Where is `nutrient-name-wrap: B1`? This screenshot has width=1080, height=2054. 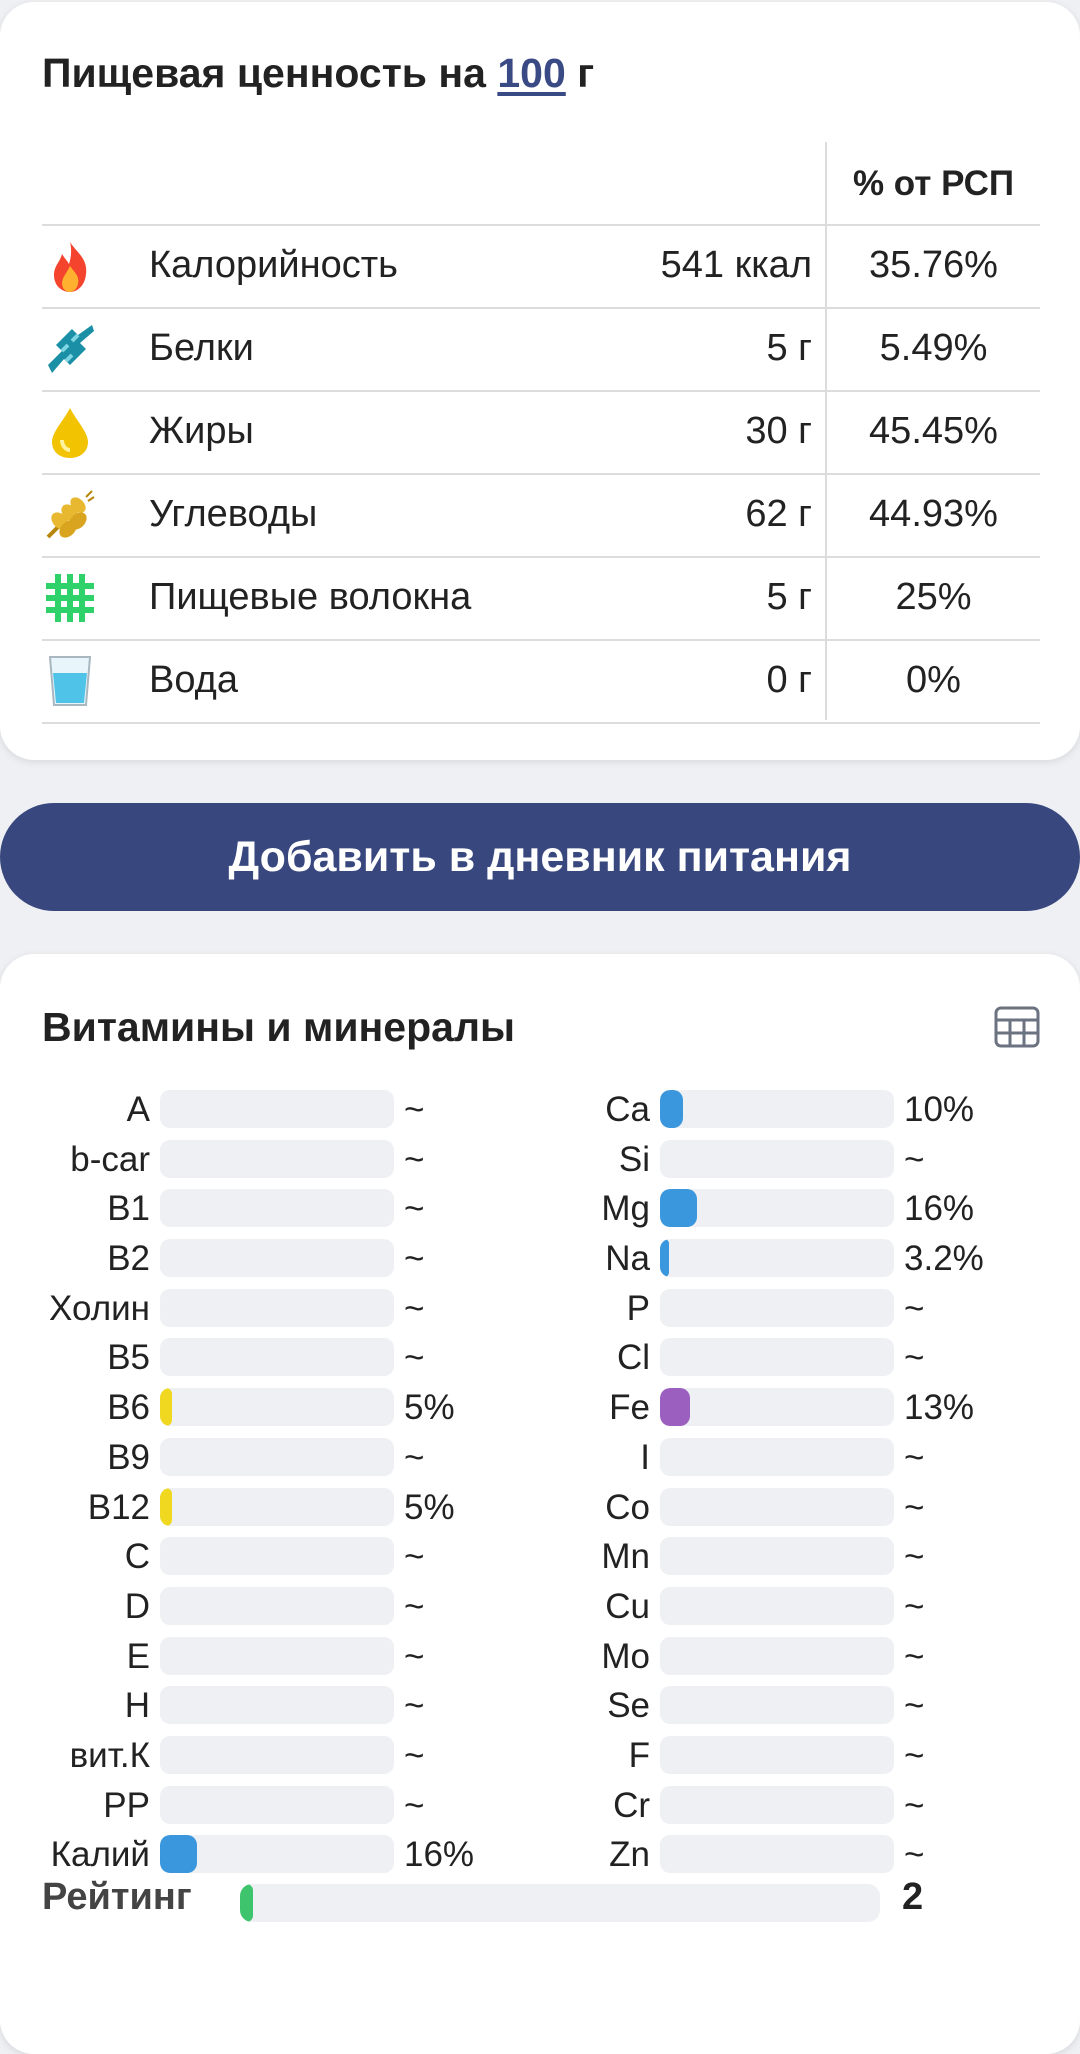
nutrient-name-wrap: B1 is located at coordinates (75, 1207).